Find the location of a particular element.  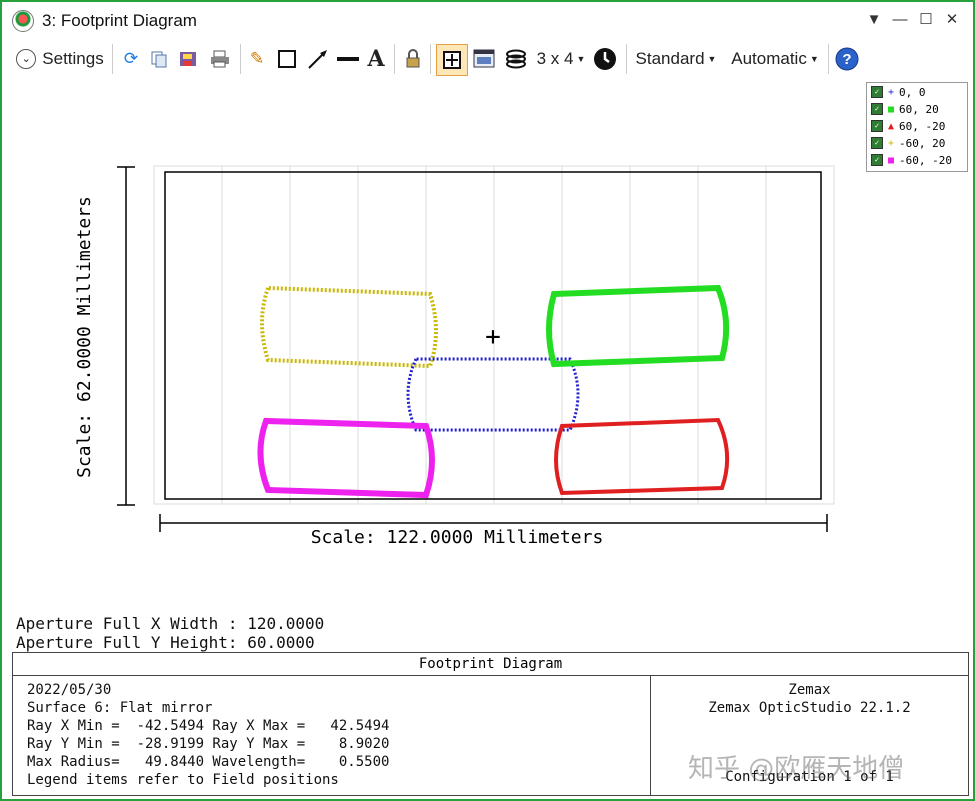

x-scale-label: Scale: 122.0000 Millimeters is located at coordinates (457, 537).